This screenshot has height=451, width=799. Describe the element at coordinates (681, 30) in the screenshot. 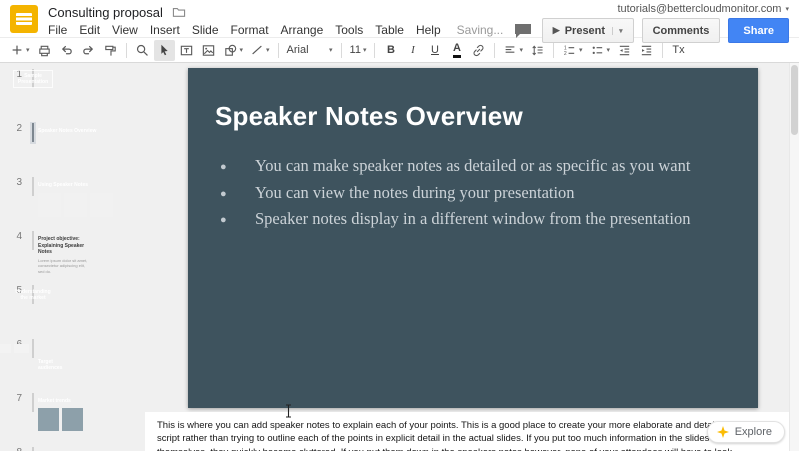

I see `comments-button: Comments` at that location.